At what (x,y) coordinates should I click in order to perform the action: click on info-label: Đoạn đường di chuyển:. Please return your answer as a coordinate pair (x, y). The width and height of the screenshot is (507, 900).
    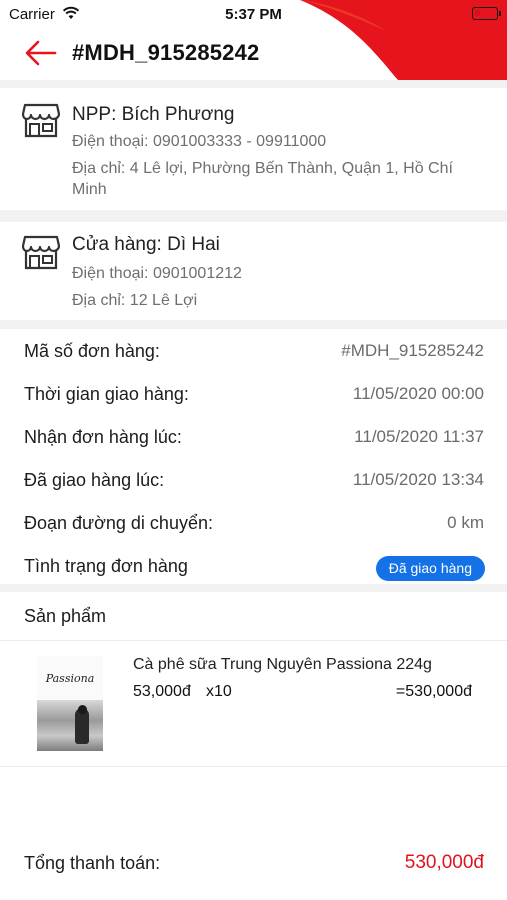
    Looking at the image, I should click on (118, 523).